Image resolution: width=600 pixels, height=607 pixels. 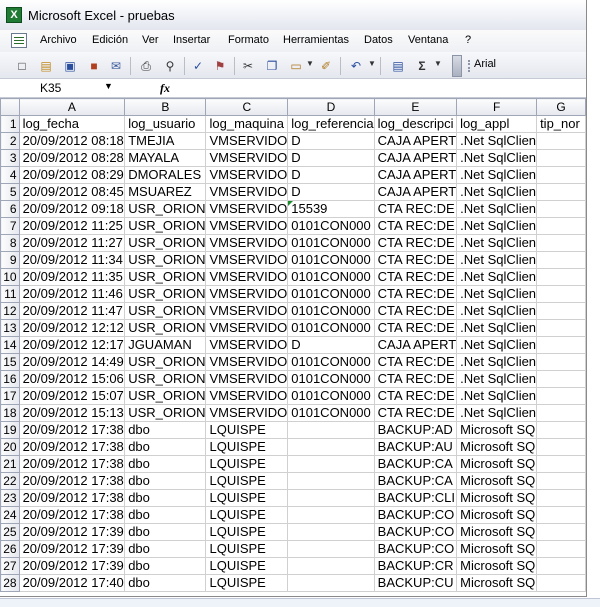 What do you see at coordinates (497, 175) in the screenshot?
I see `cell-f4: .Net SqlClien` at bounding box center [497, 175].